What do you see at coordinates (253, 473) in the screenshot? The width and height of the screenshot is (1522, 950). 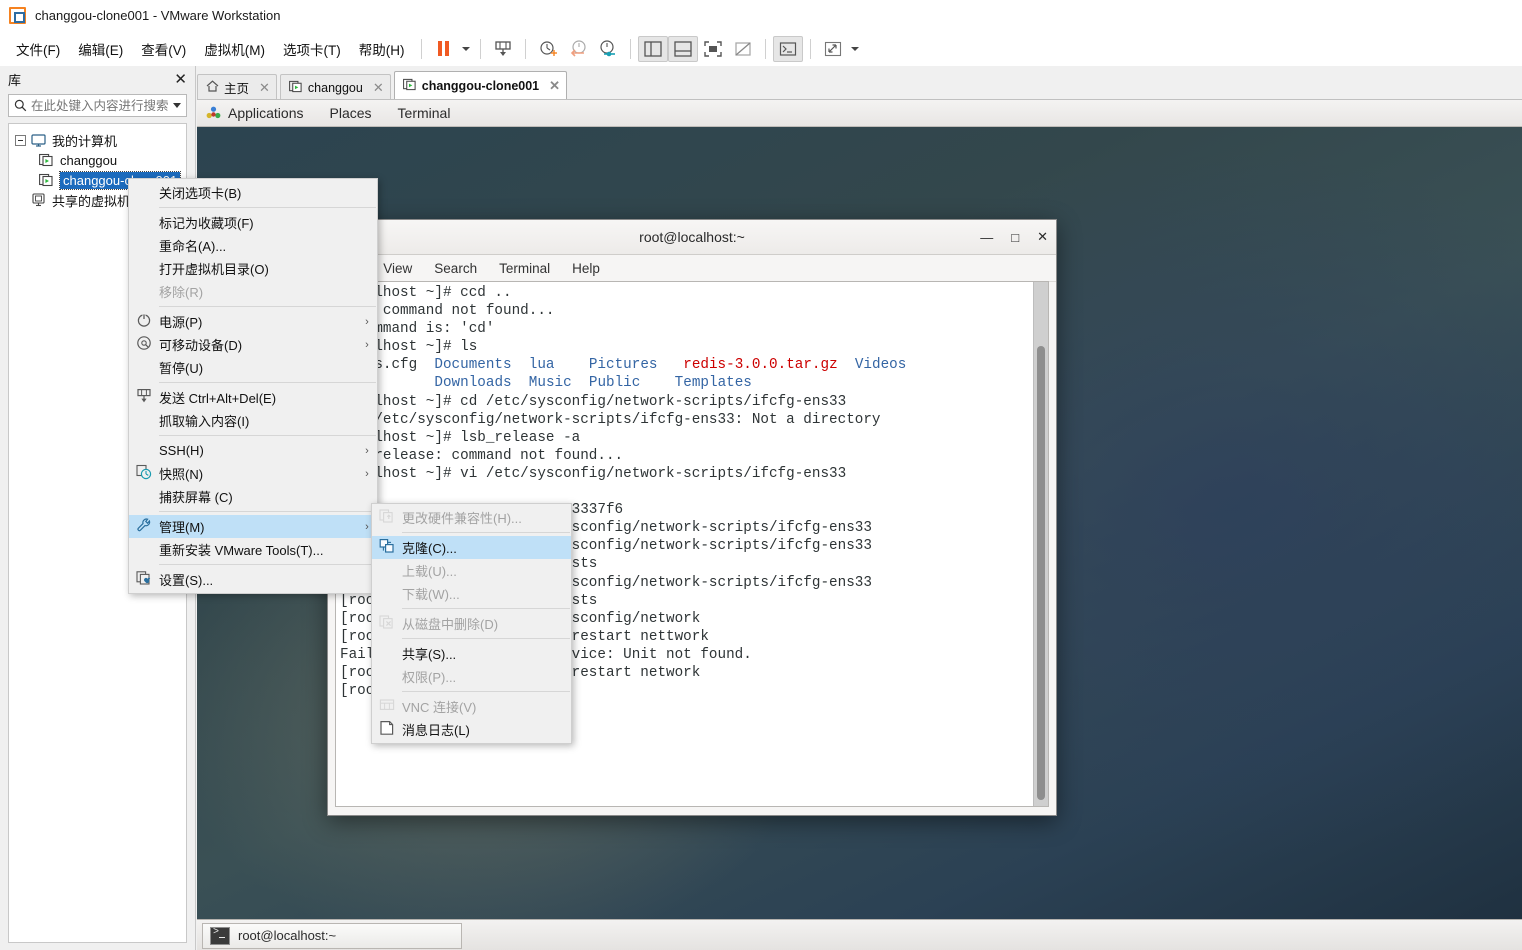 I see `ctx-snapshot: 快照(N) ›` at bounding box center [253, 473].